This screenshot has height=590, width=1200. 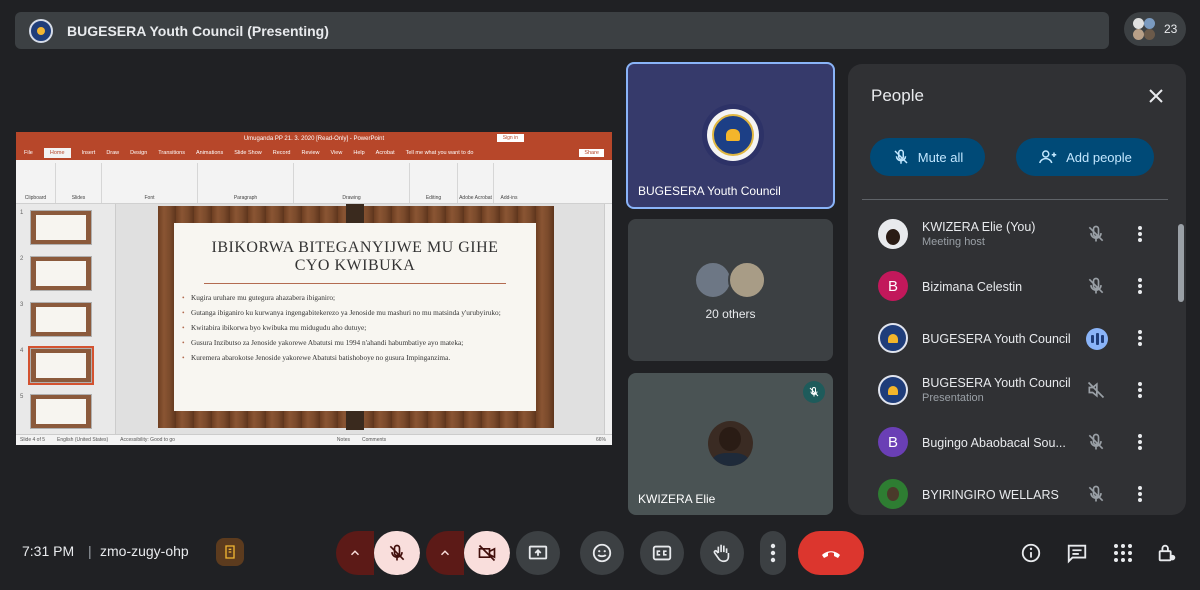 I want to click on list-item: KWIZERA Elie (You) Meeting host, so click(x=1015, y=234).